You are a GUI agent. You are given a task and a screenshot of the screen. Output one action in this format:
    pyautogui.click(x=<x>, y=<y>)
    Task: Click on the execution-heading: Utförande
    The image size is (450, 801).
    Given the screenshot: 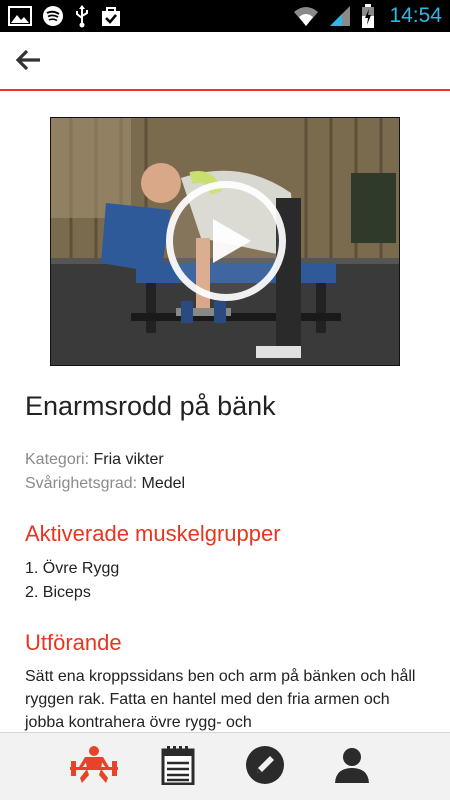 What is the action you would take?
    pyautogui.click(x=73, y=642)
    